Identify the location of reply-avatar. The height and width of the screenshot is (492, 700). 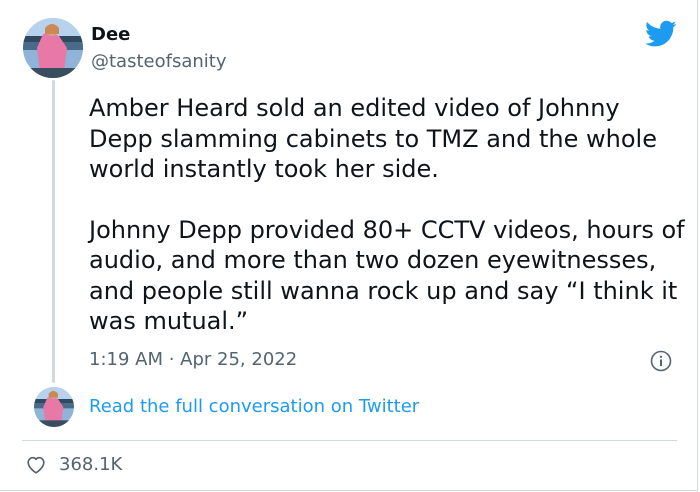
(54, 407).